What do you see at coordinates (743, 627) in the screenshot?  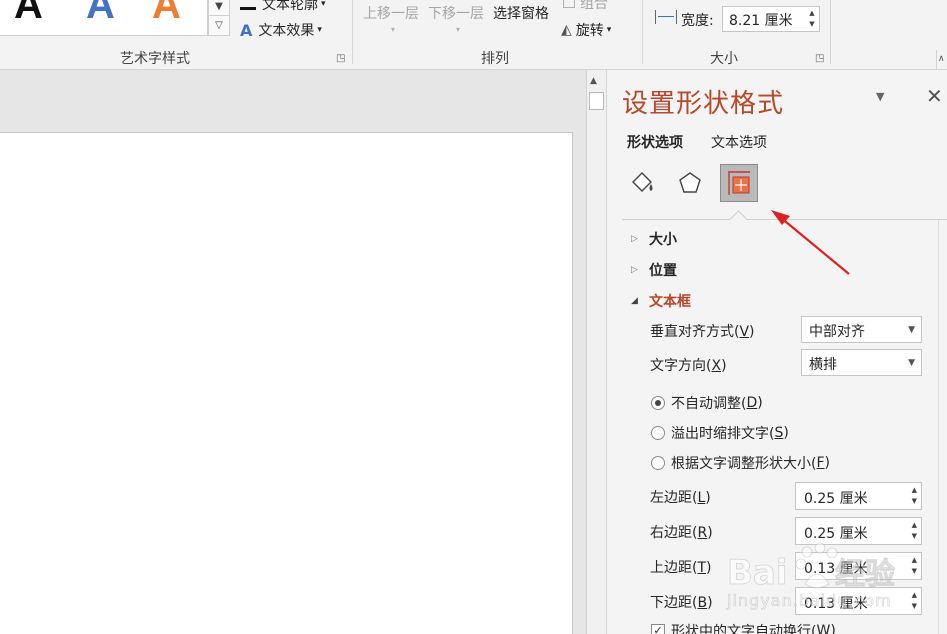 I see `wrap-text-checkbox: ✓ 形状中的文字自动换行(W)` at bounding box center [743, 627].